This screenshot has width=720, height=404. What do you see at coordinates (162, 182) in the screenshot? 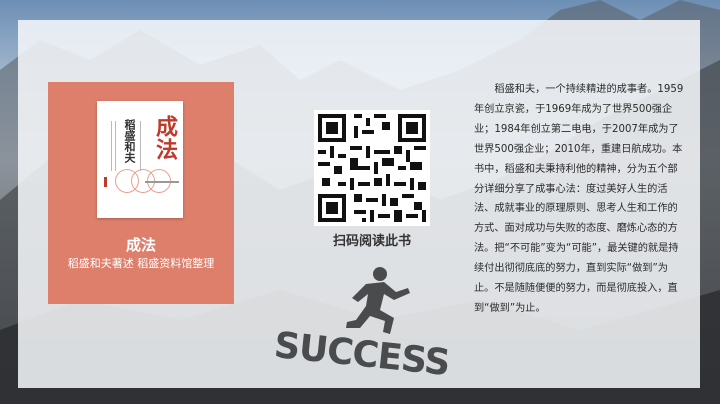
I see `cover-small-text` at bounding box center [162, 182].